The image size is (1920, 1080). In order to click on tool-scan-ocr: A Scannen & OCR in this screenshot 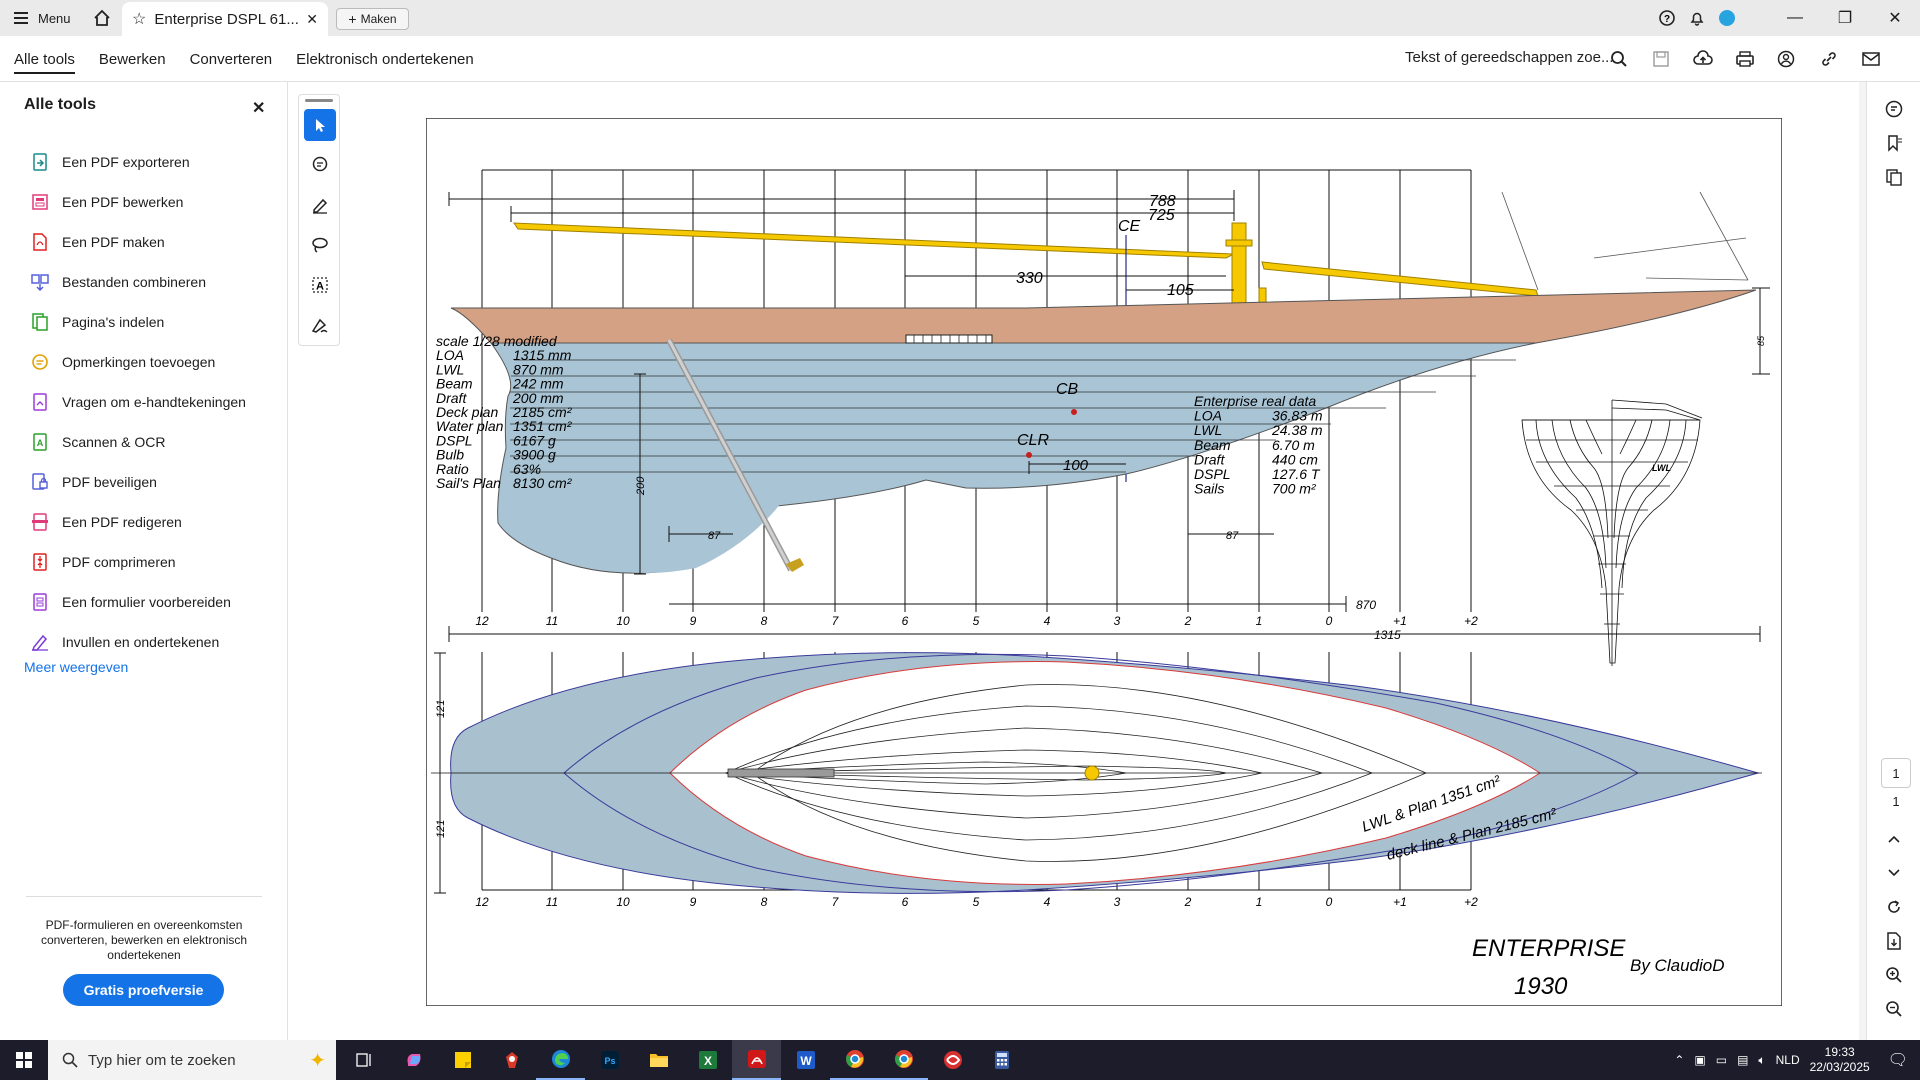, I will do `click(138, 442)`.